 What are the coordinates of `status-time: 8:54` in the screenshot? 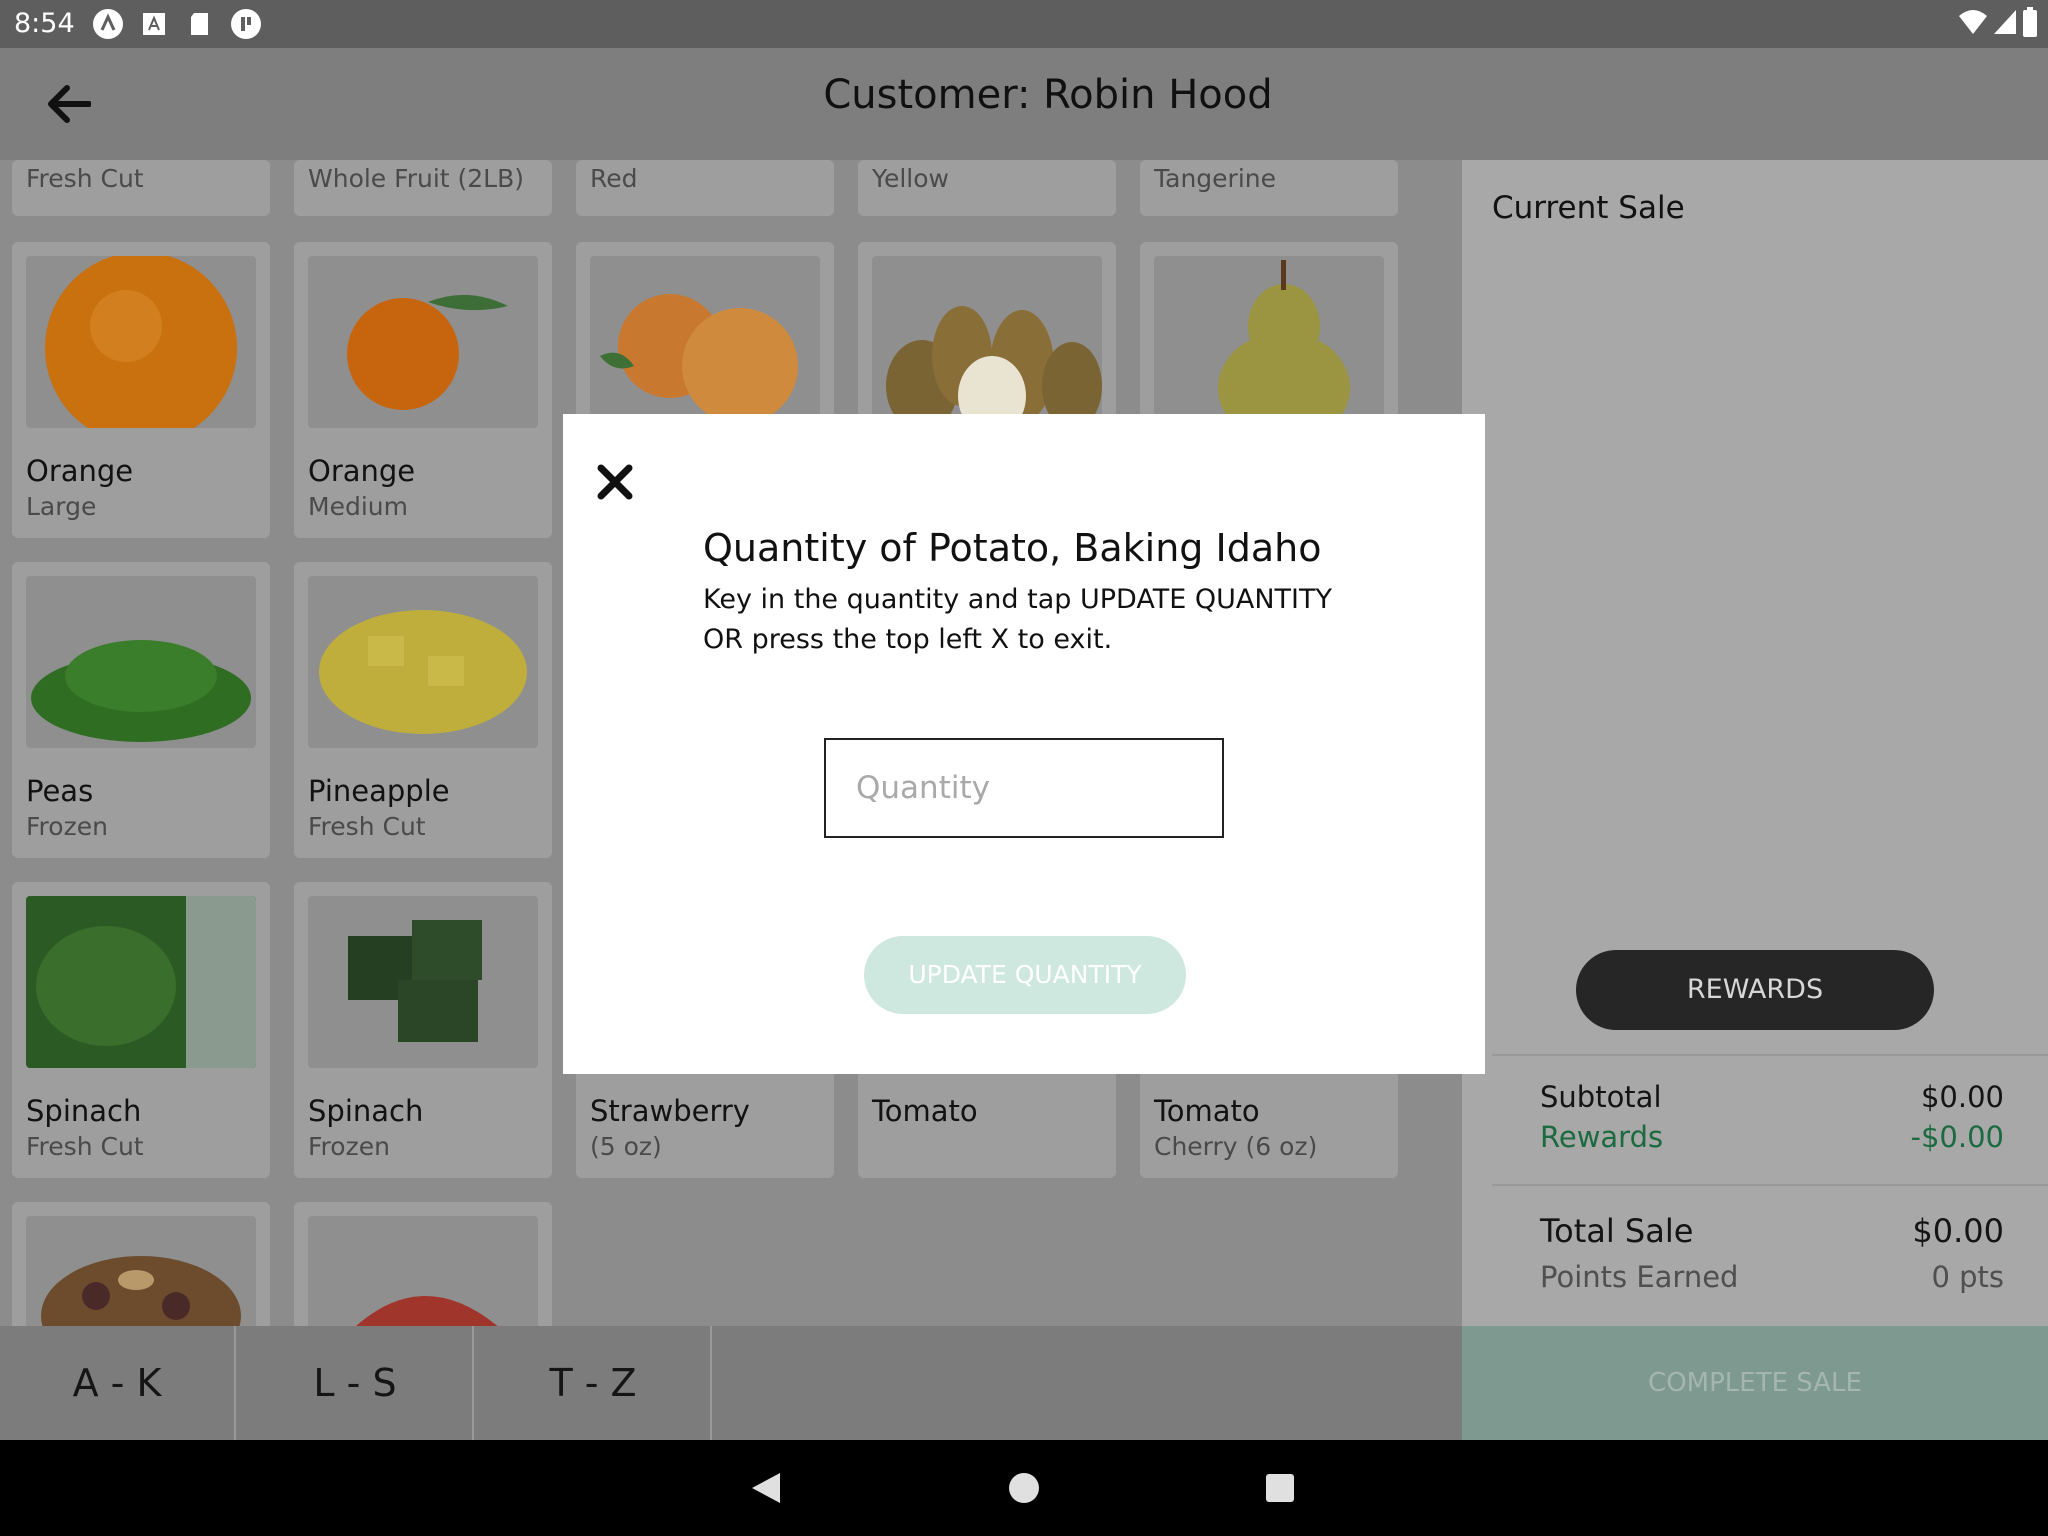 It's located at (44, 23).